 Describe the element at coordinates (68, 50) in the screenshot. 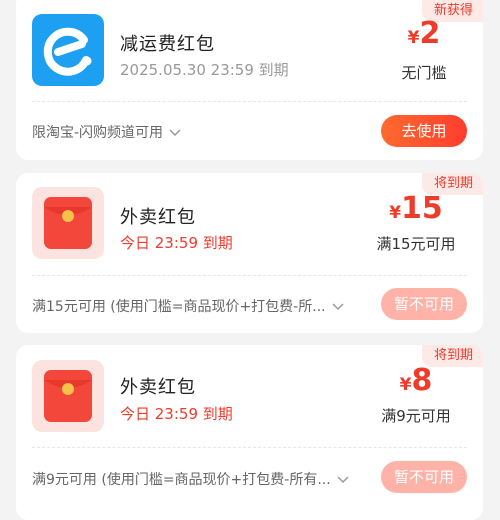

I see `eleme-logo-icon` at that location.